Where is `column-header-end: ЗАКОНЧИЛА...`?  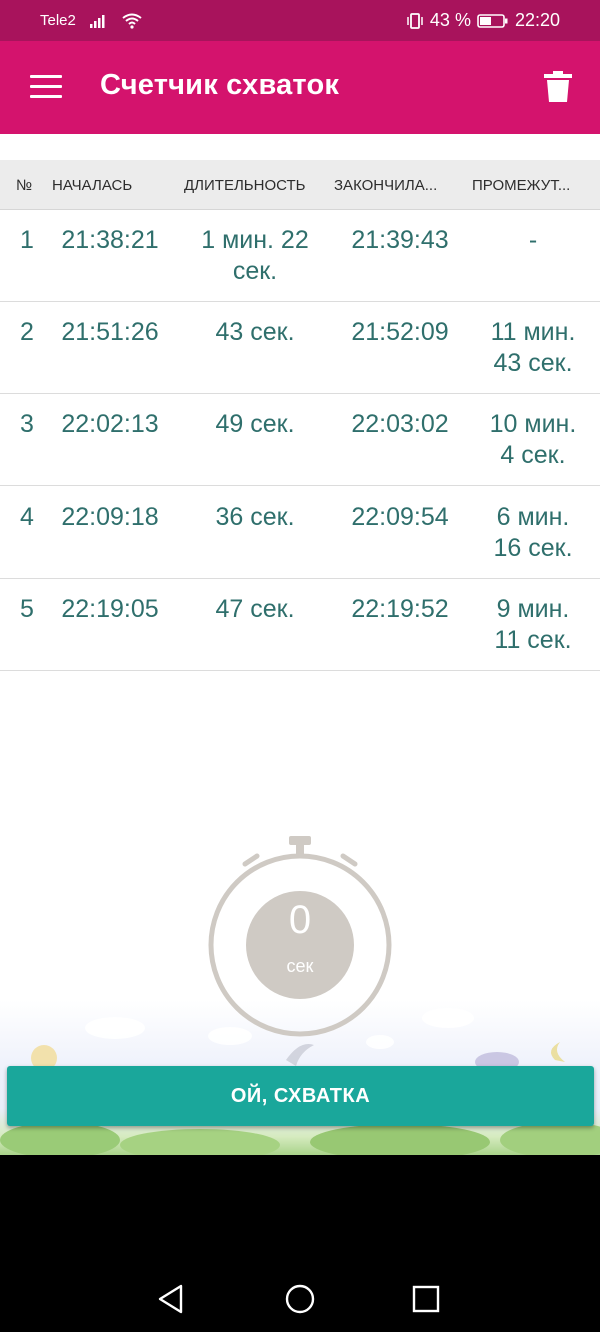 column-header-end: ЗАКОНЧИЛА... is located at coordinates (386, 185).